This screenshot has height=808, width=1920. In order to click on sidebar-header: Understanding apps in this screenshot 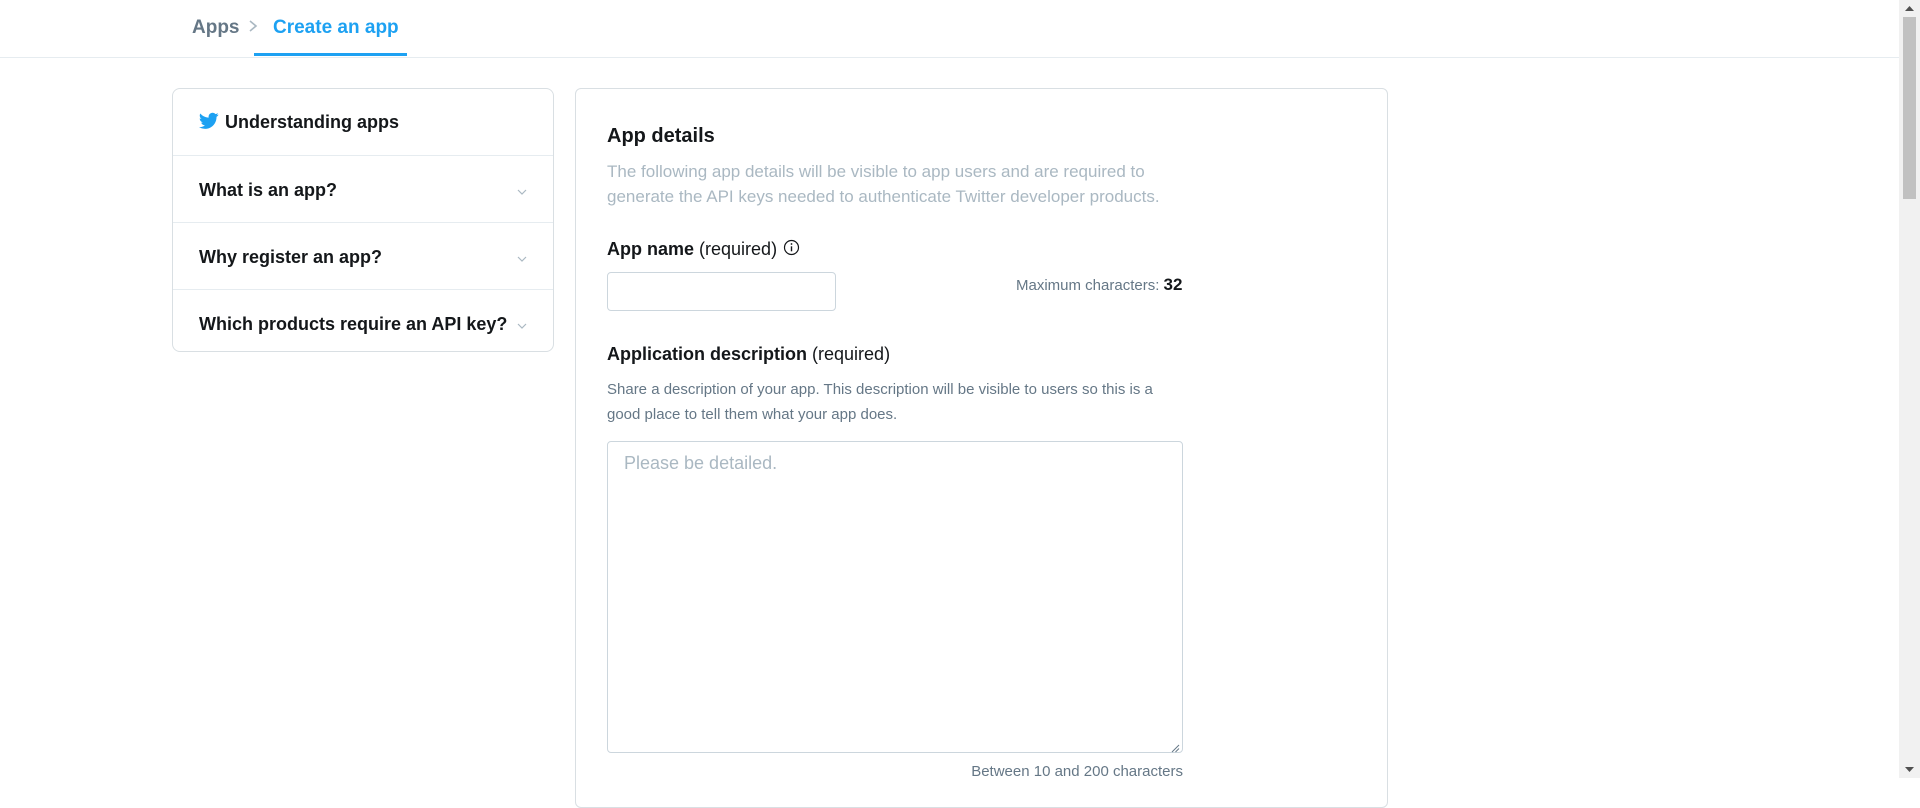, I will do `click(363, 122)`.